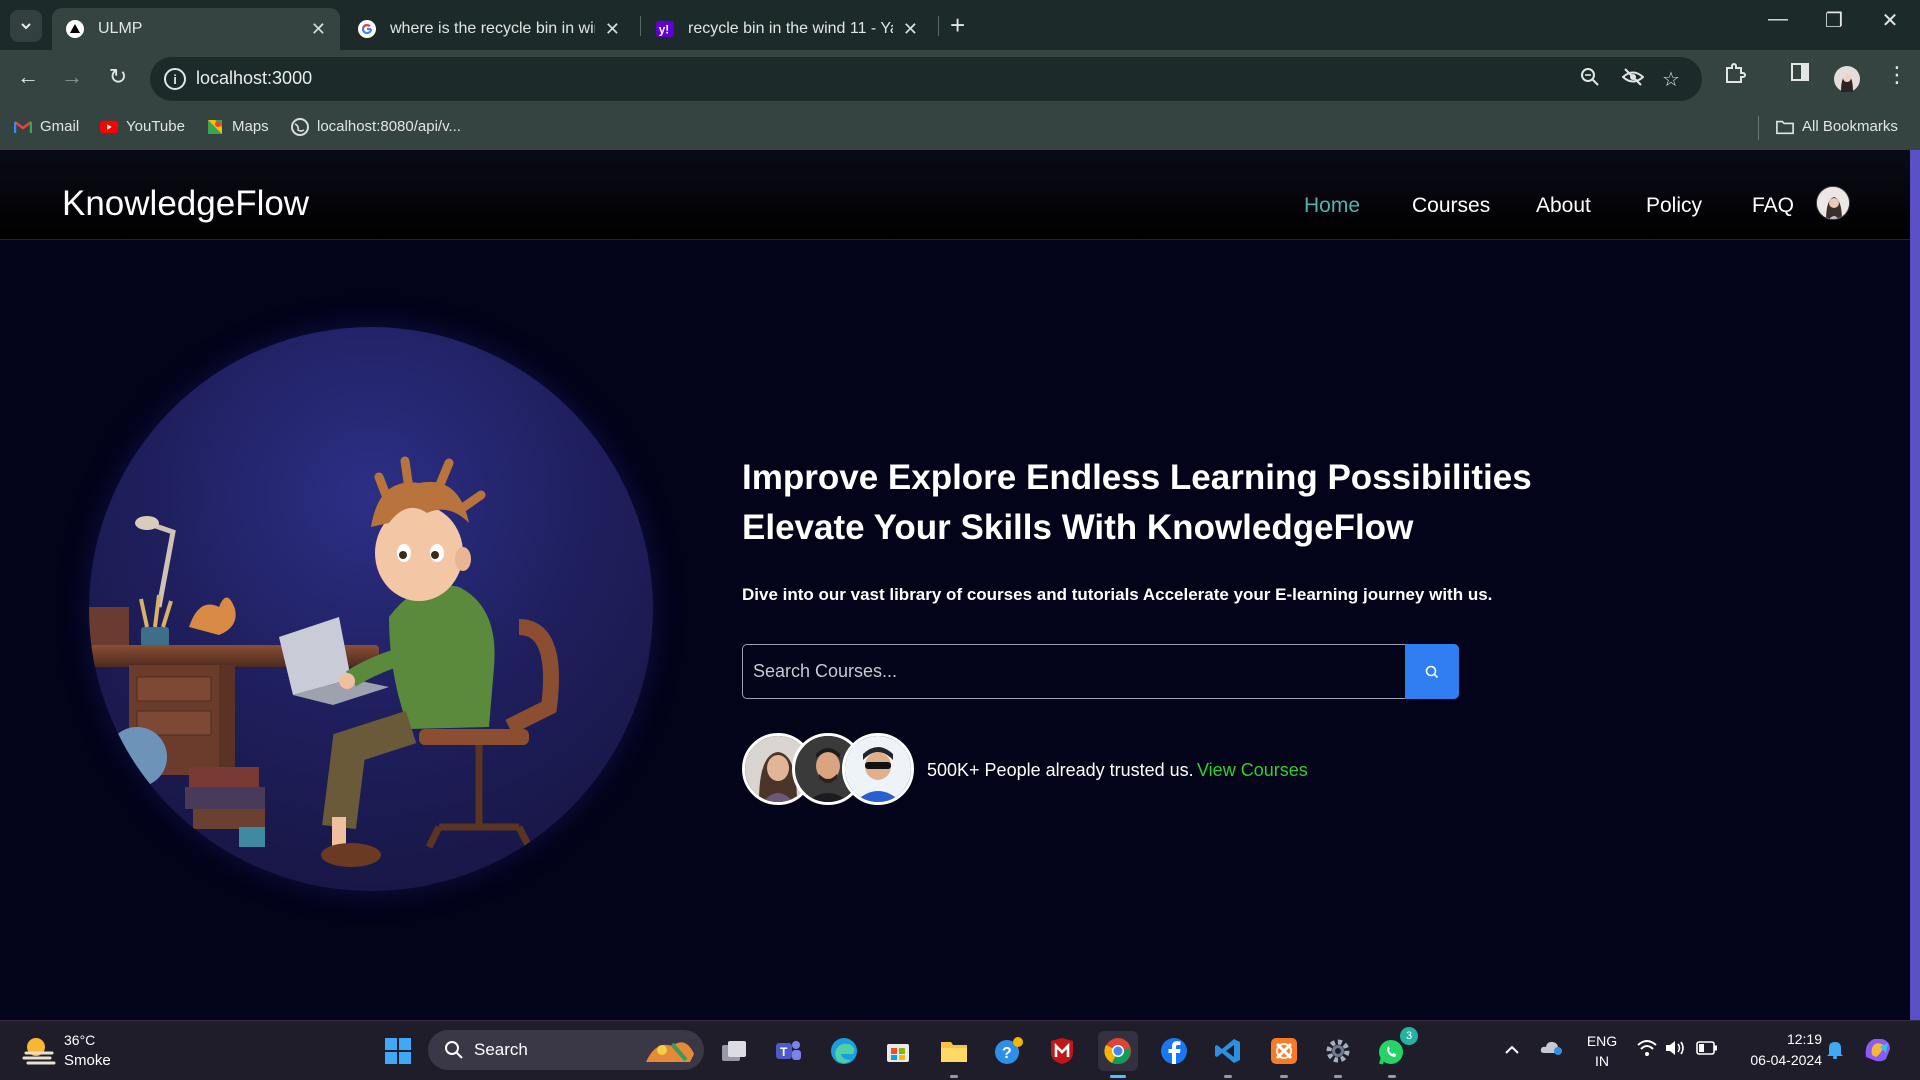  Describe the element at coordinates (1777, 1039) in the screenshot. I see `clock-time: 12:19` at that location.